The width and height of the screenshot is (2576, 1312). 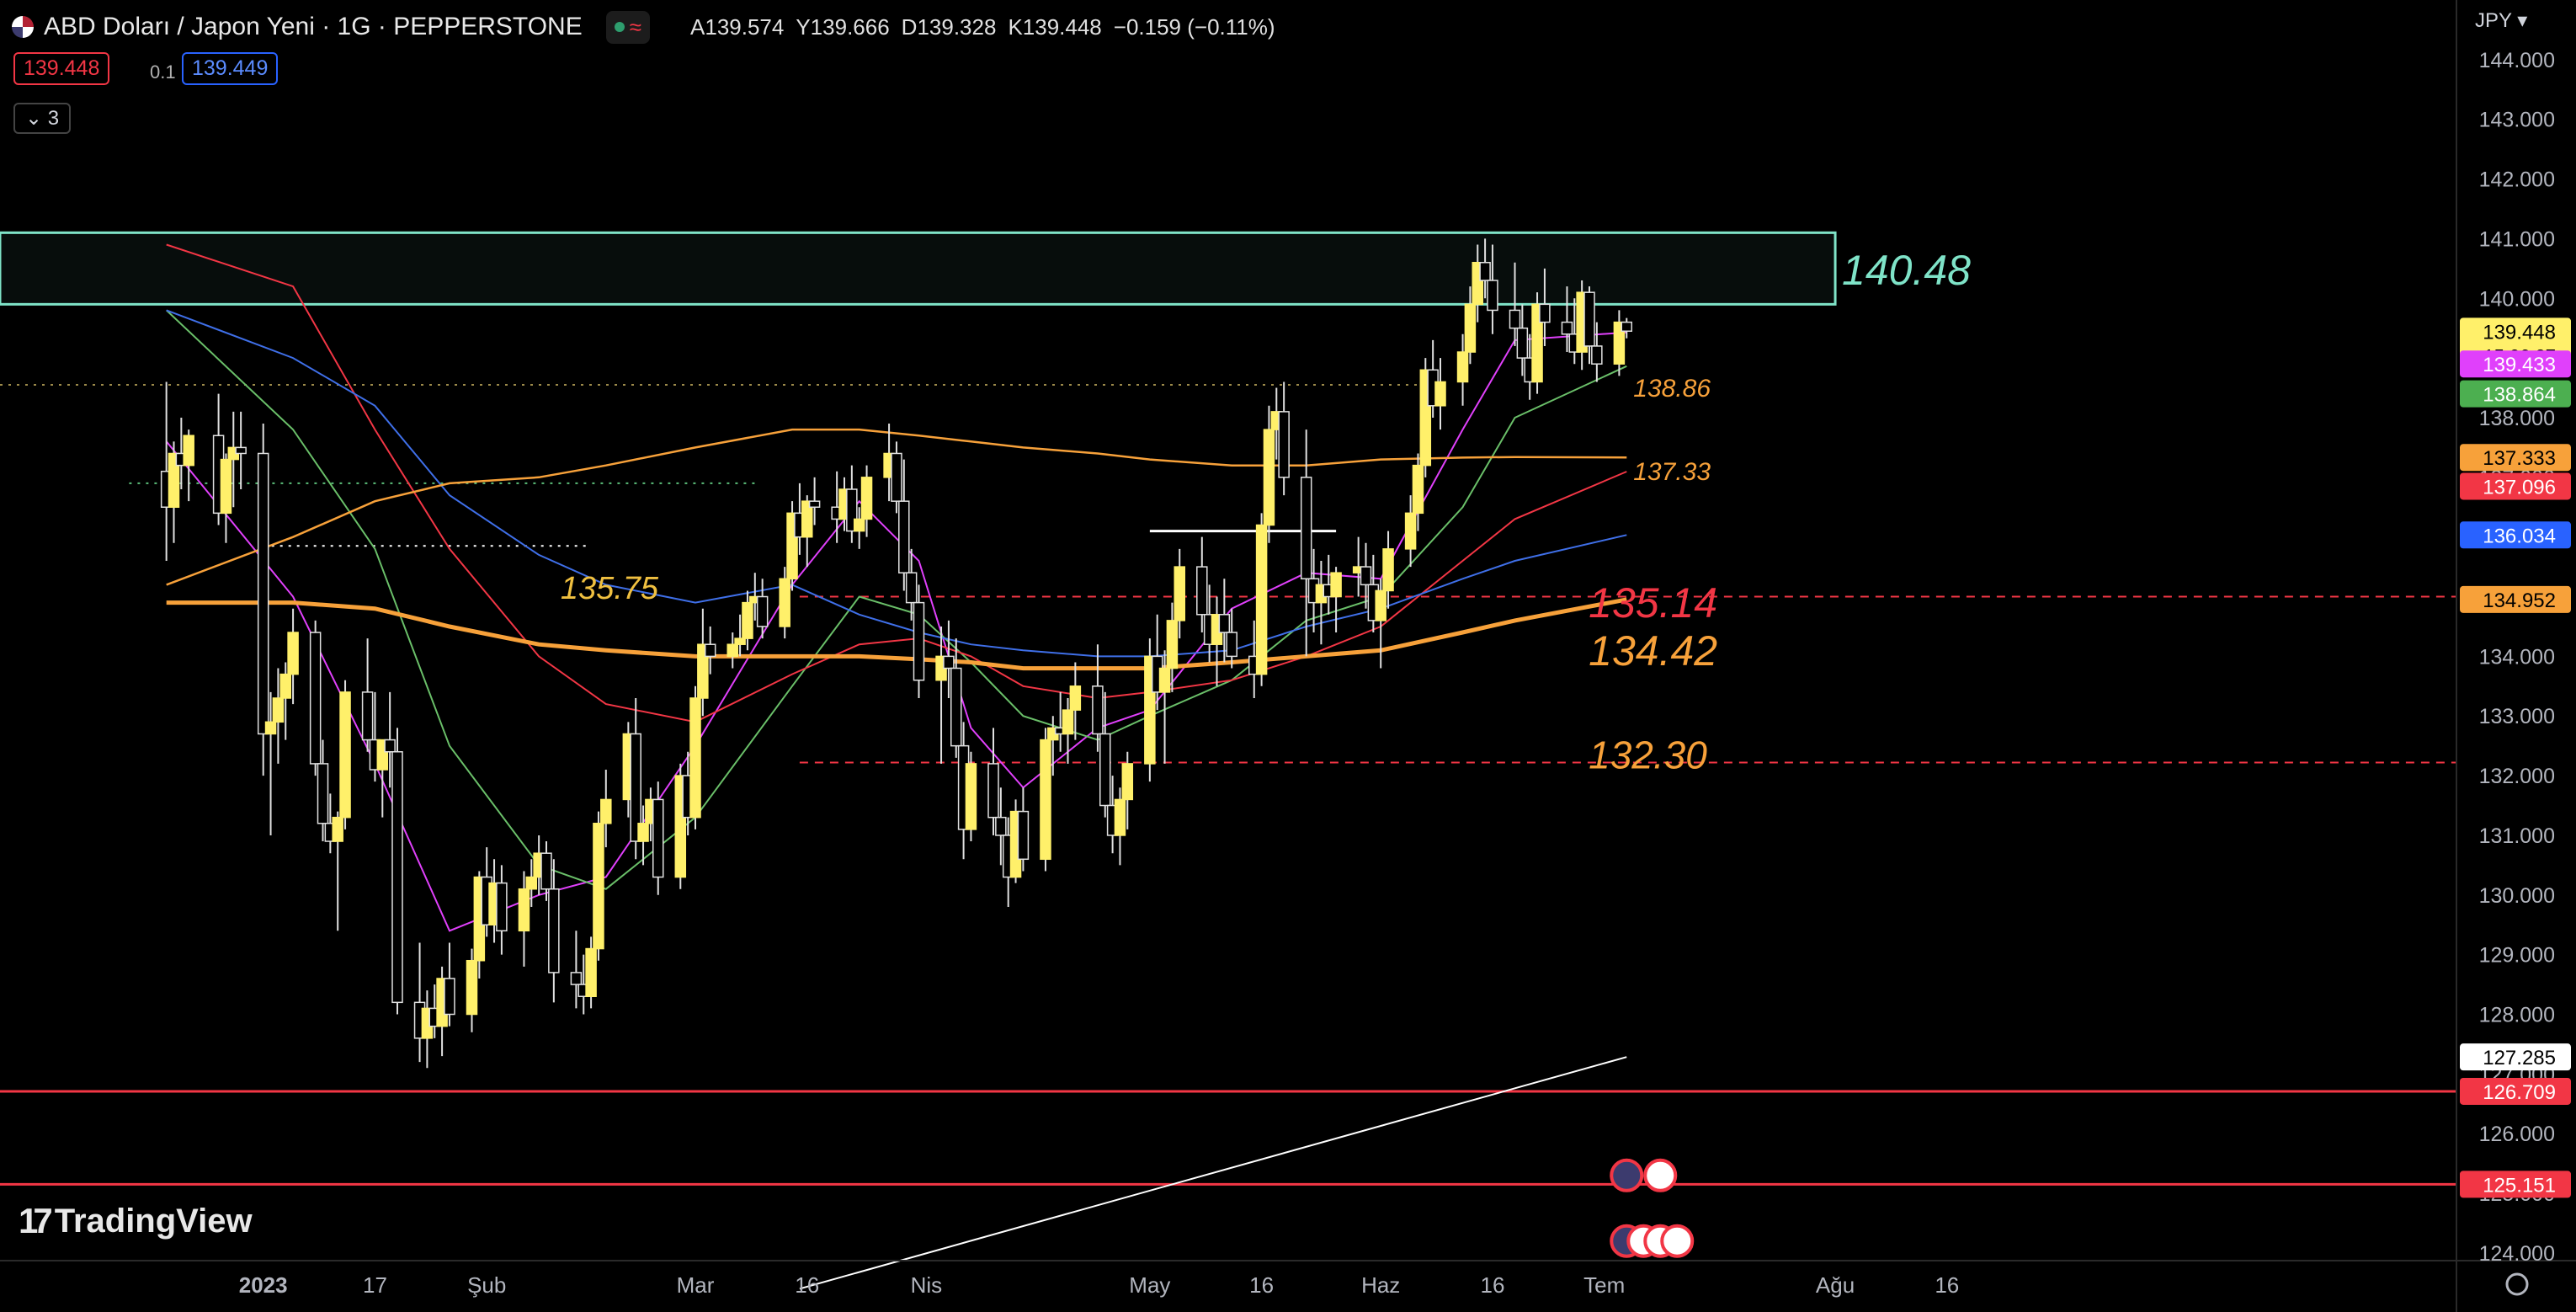 I want to click on price-tick-label: 142.000, so click(x=2517, y=180).